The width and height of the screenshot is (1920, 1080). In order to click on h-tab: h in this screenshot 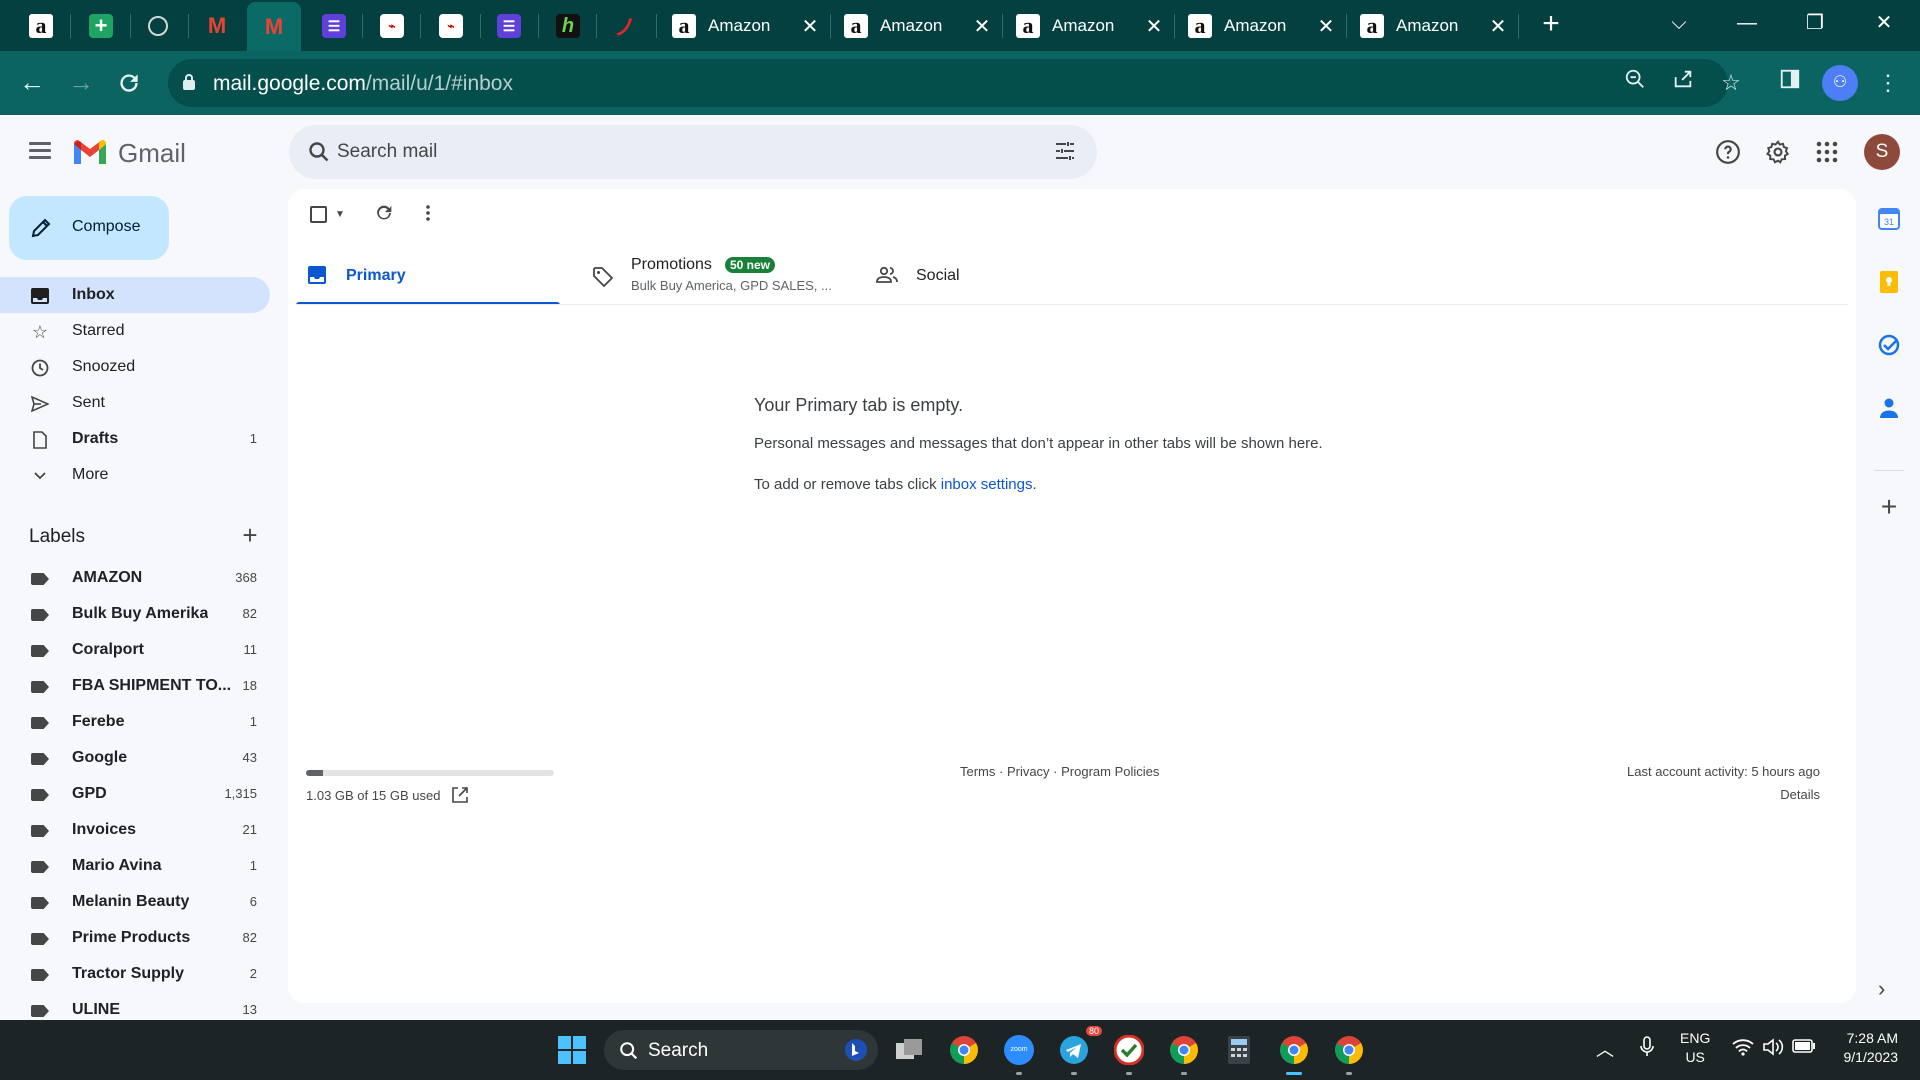, I will do `click(568, 26)`.